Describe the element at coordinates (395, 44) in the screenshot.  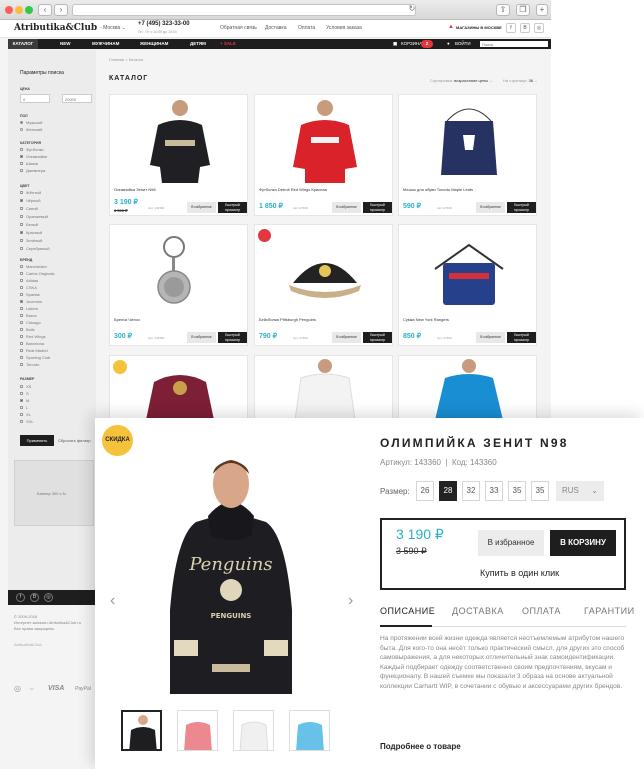
I see `cart-icon: ▣` at that location.